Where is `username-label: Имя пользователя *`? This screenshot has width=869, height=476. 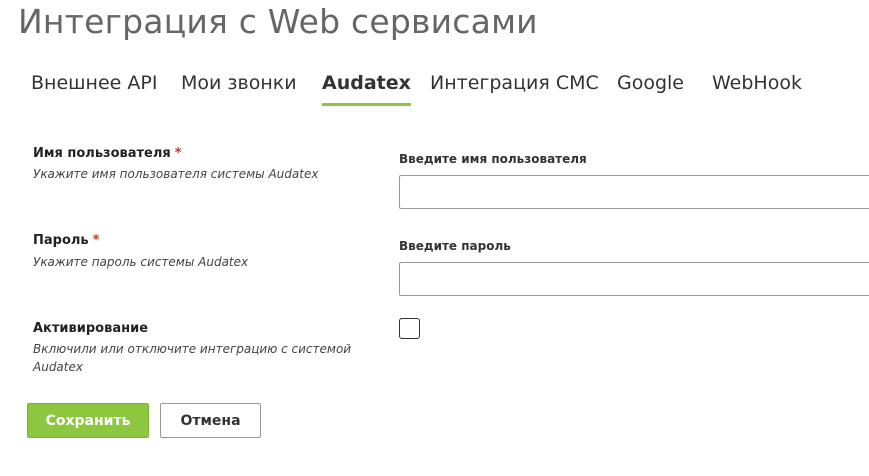
username-label: Имя пользователя * is located at coordinates (107, 153).